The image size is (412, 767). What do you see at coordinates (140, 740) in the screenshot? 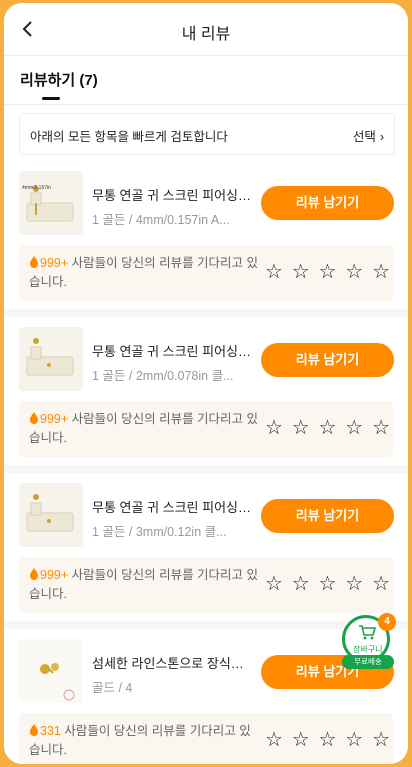
I see `waiting-text: 사람들이 당신의 리뷰를 기다리고 있습니다.` at bounding box center [140, 740].